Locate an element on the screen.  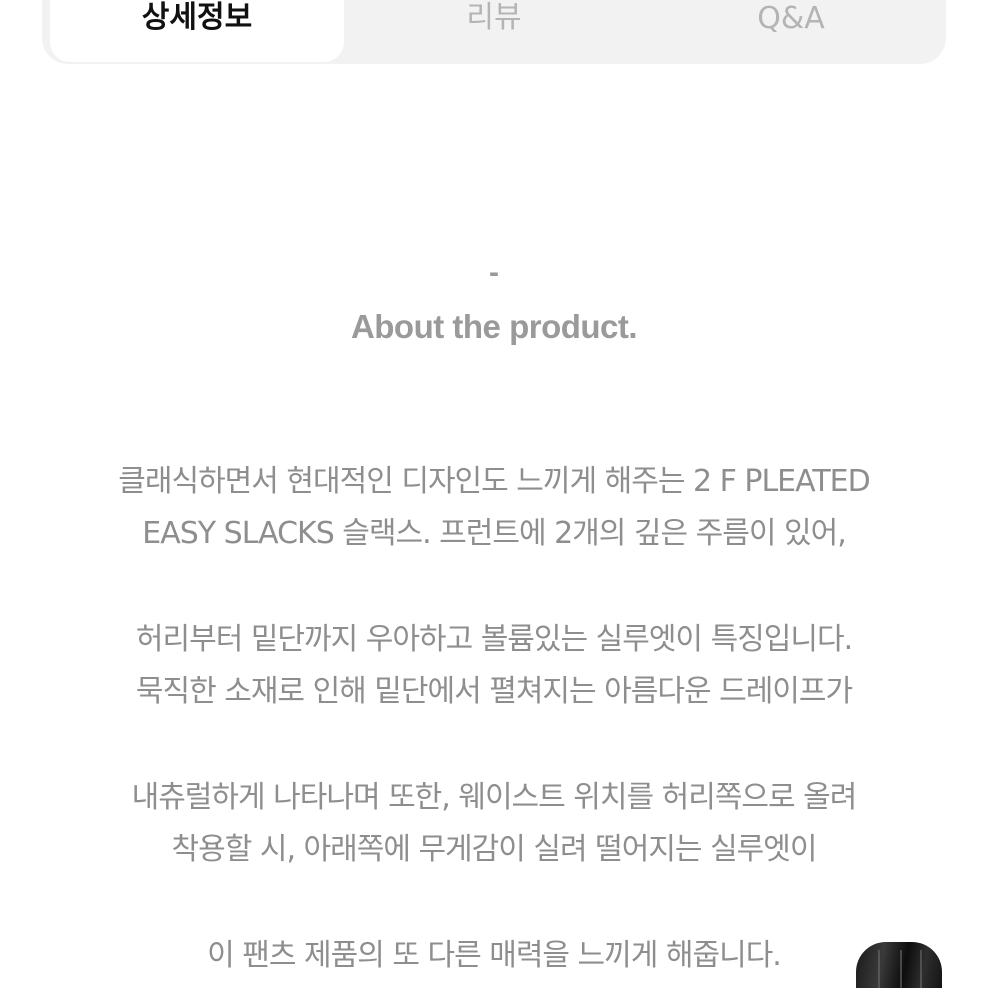
tab-qna: Q&A is located at coordinates (791, 31).